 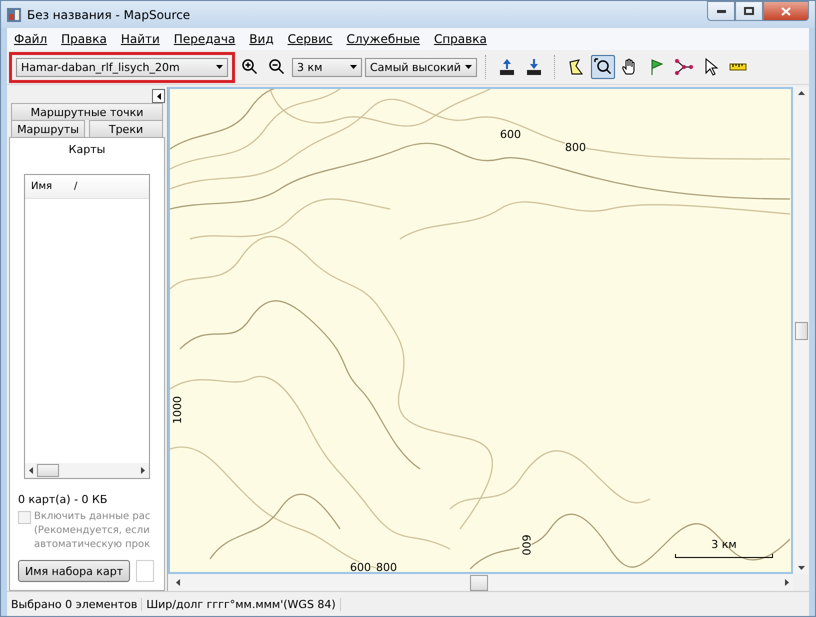 I want to click on menu-item: Сервис, so click(x=310, y=39).